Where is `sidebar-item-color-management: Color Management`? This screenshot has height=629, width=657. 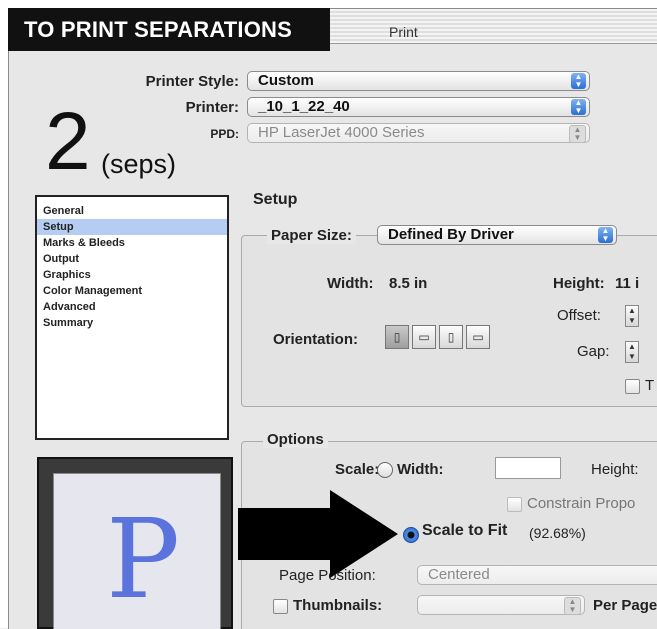
sidebar-item-color-management: Color Management is located at coordinates (132, 291).